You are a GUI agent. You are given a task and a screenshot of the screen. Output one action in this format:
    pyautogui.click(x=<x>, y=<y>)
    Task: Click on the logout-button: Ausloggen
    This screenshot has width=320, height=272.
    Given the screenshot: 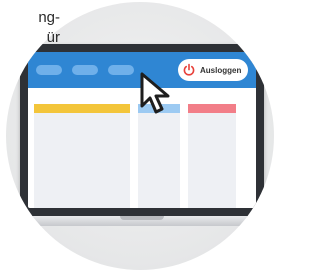 What is the action you would take?
    pyautogui.click(x=213, y=70)
    